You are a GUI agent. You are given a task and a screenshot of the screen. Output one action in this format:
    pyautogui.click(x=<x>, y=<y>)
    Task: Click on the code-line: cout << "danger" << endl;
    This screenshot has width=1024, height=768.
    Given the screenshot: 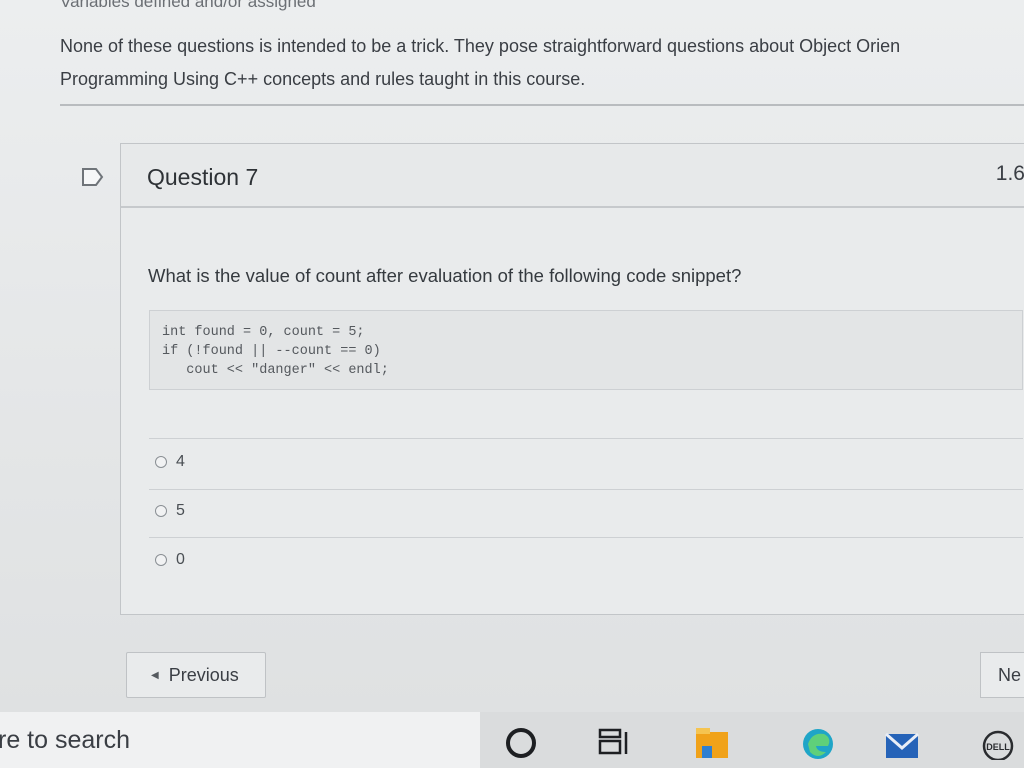 What is the action you would take?
    pyautogui.click(x=275, y=370)
    